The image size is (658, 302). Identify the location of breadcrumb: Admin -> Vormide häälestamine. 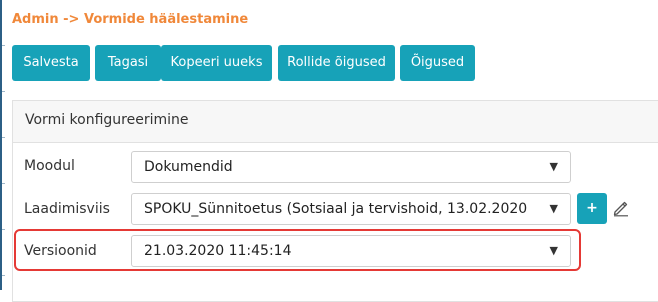
(130, 19).